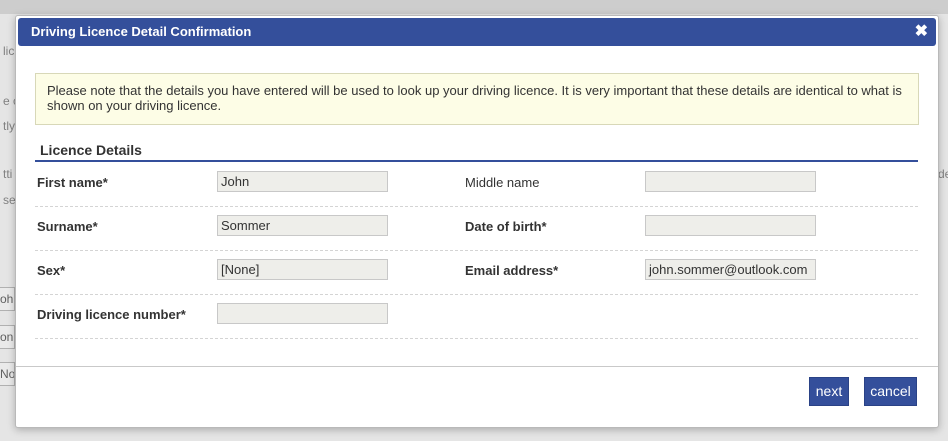 This screenshot has width=948, height=441. Describe the element at coordinates (890, 391) in the screenshot. I see `cancel-button: cancel` at that location.